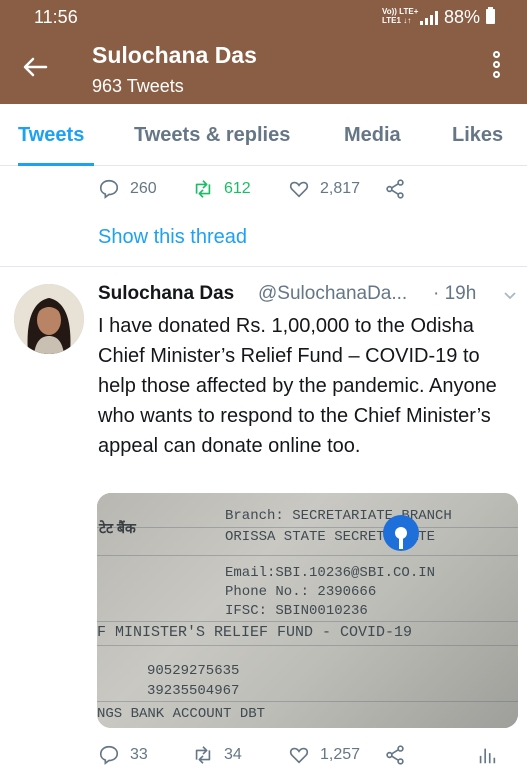 This screenshot has width=527, height=784. Describe the element at coordinates (221, 189) in the screenshot. I see `retweet-button: 612` at that location.